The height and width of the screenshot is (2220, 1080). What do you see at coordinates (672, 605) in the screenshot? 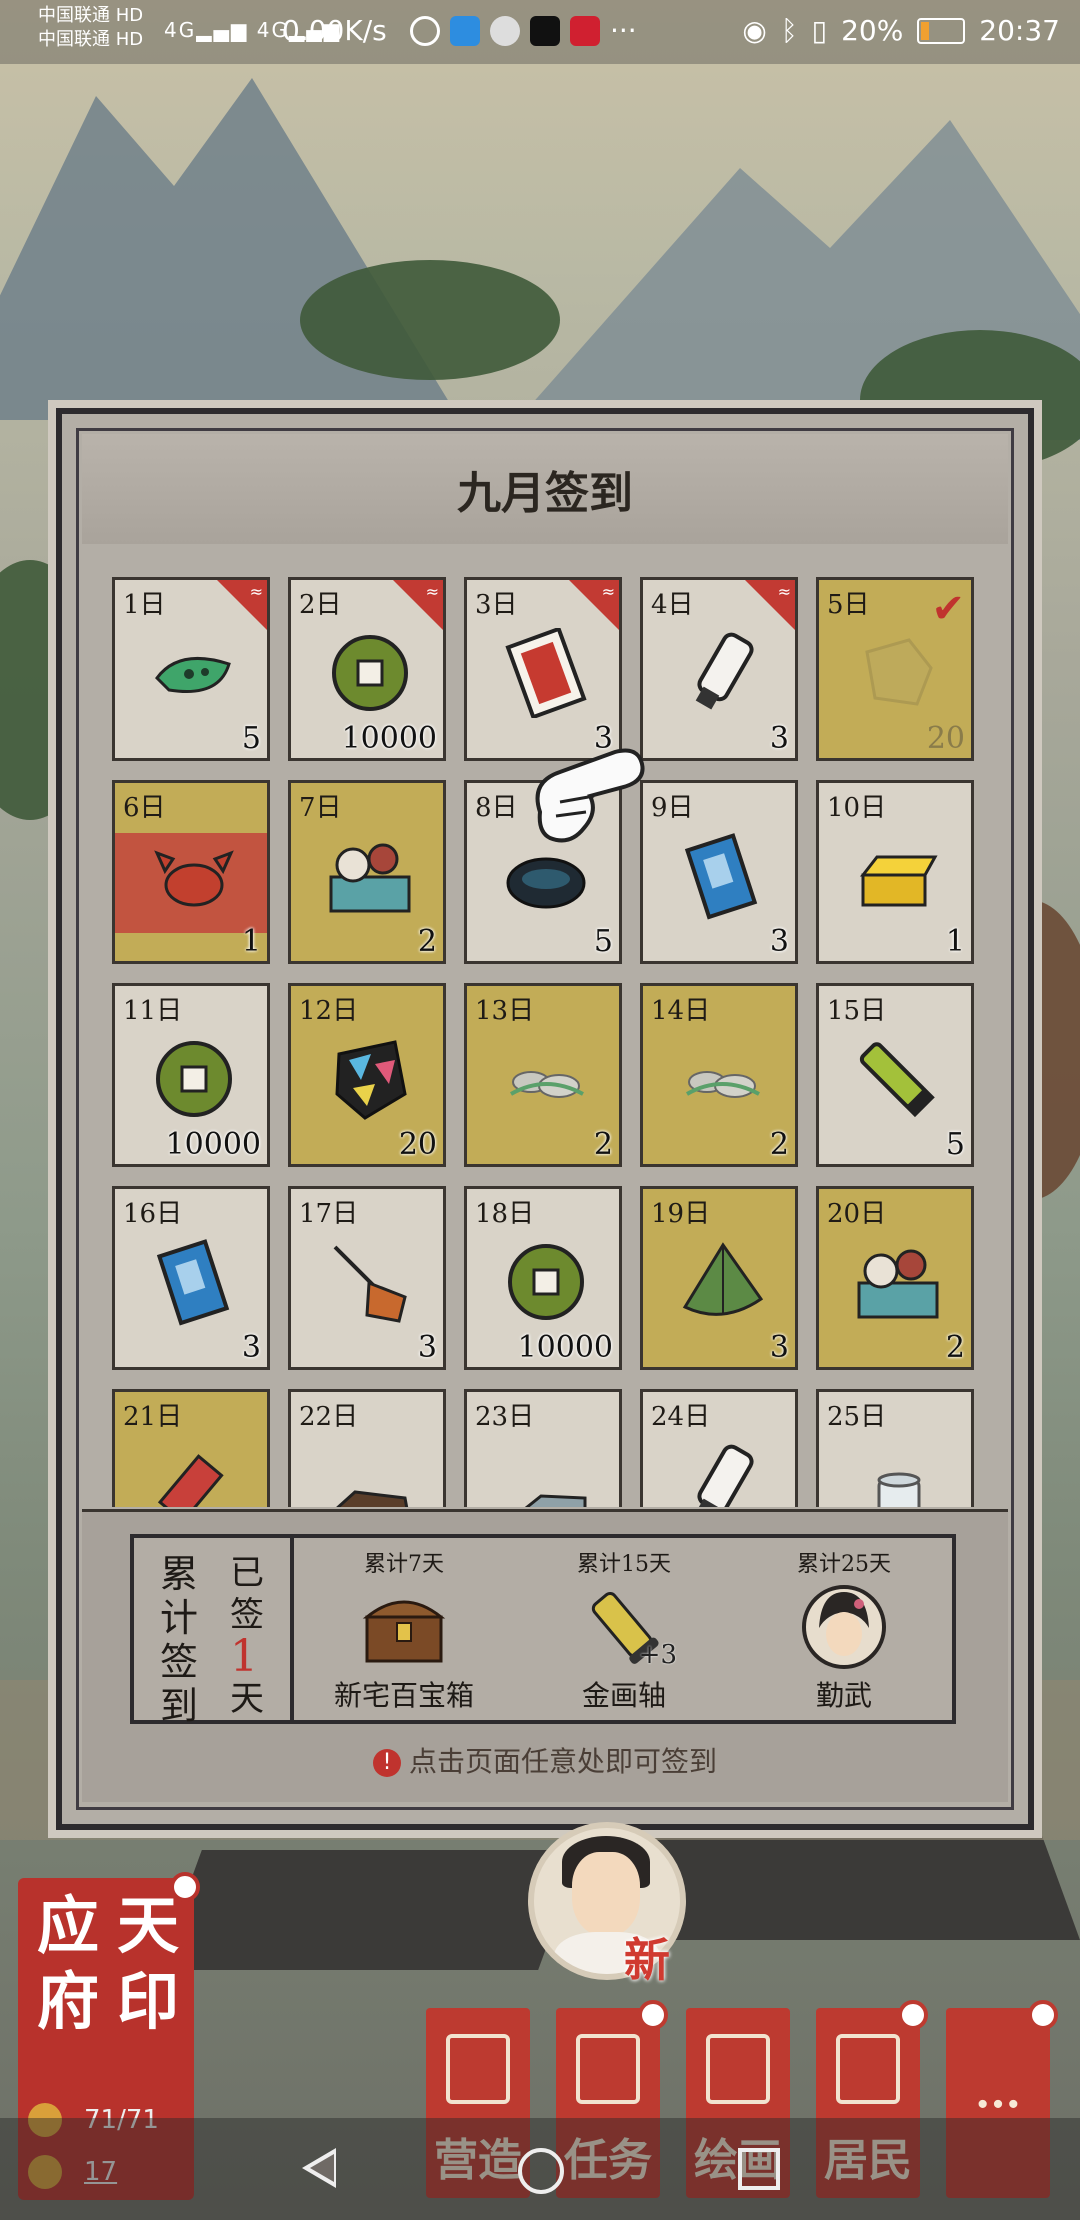
I see `day-label: 4日` at bounding box center [672, 605].